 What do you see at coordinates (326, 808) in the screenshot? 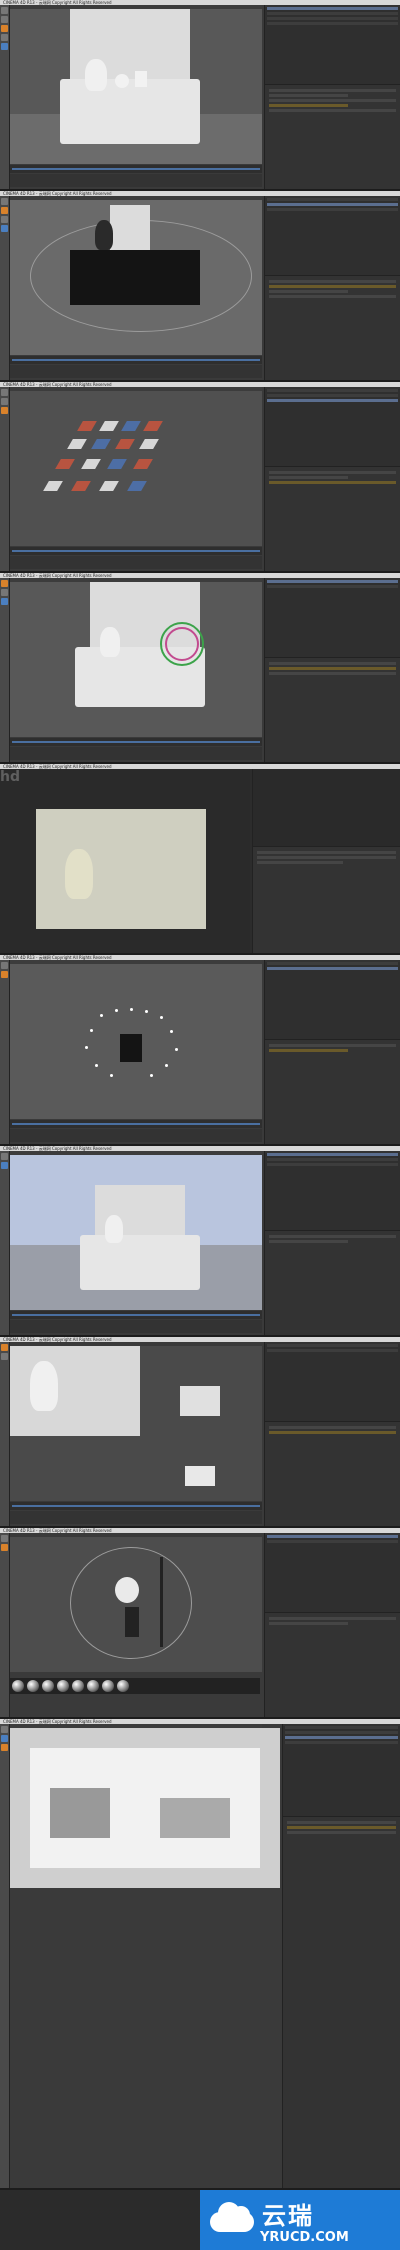
I see `histogram-panel` at bounding box center [326, 808].